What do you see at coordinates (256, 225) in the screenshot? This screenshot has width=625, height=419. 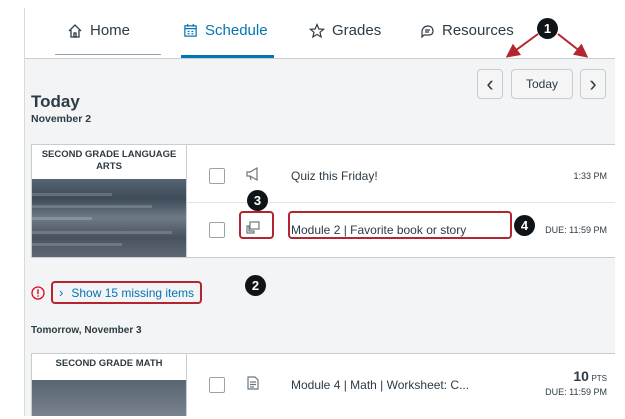 I see `highlight-discussion-icon` at bounding box center [256, 225].